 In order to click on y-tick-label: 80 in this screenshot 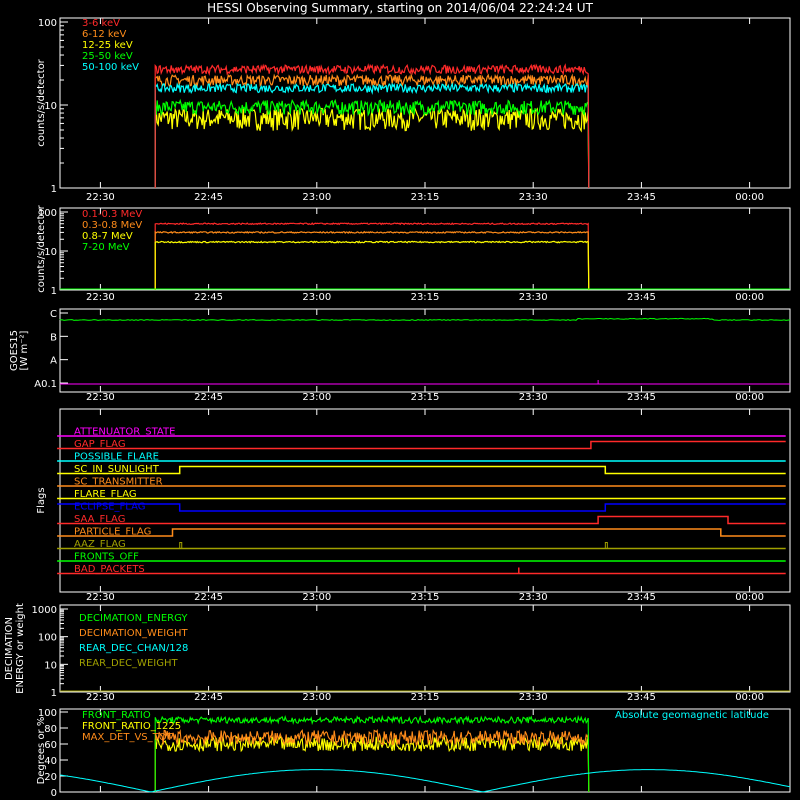, I will do `click(50, 729)`.